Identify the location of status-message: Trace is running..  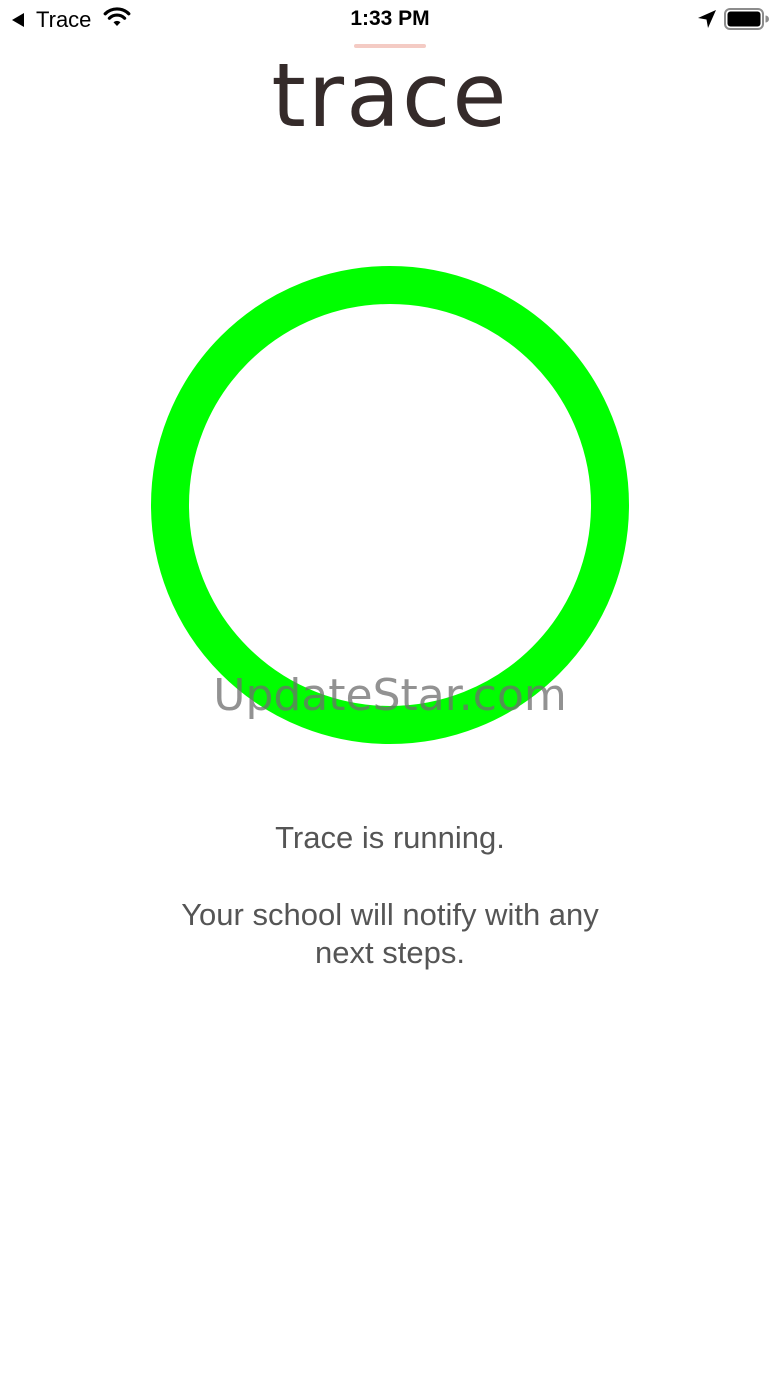
(390, 837).